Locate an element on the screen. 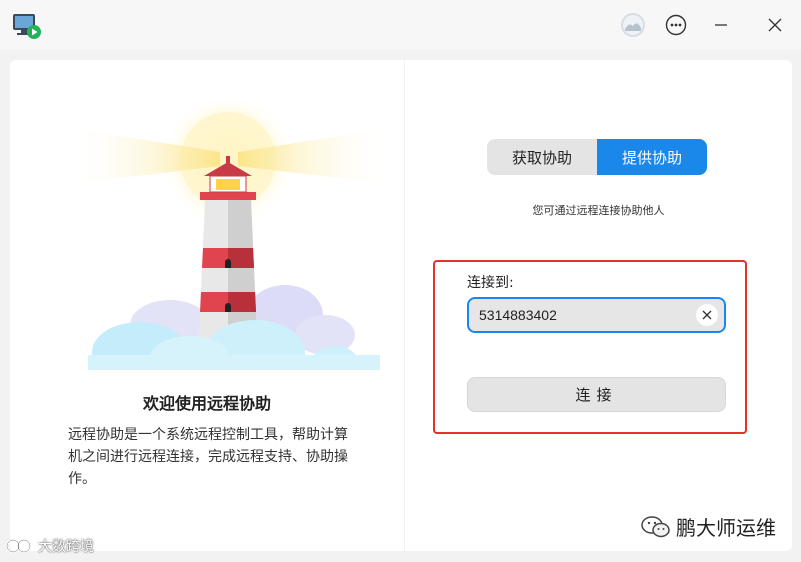  brand-watermark: 大数跨境 is located at coordinates (50, 546).